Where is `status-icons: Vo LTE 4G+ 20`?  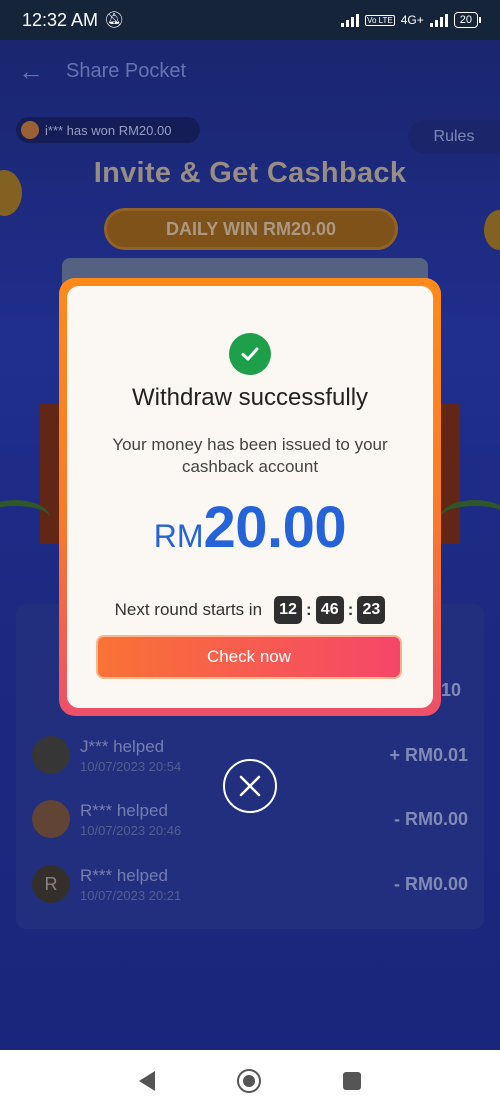 status-icons: Vo LTE 4G+ 20 is located at coordinates (411, 20).